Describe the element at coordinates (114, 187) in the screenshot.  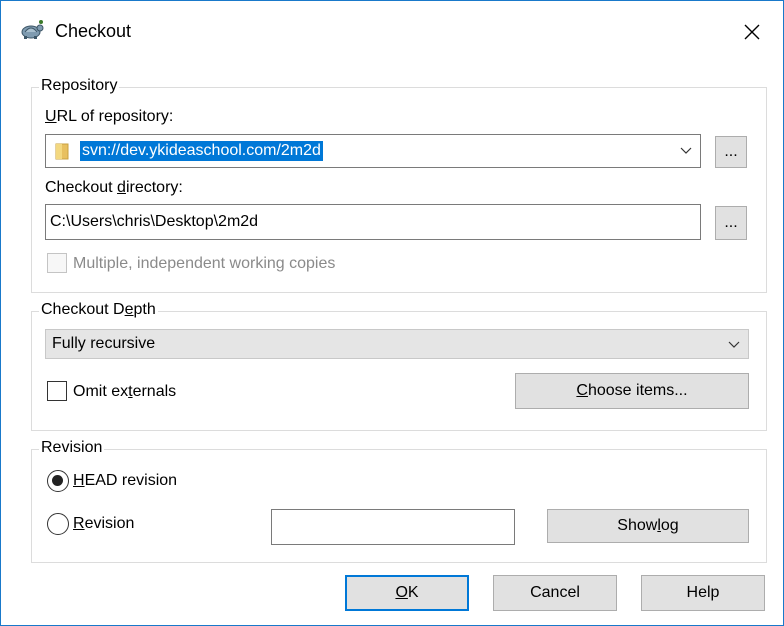
I see `checkout-directory-label: Checkout directory:` at that location.